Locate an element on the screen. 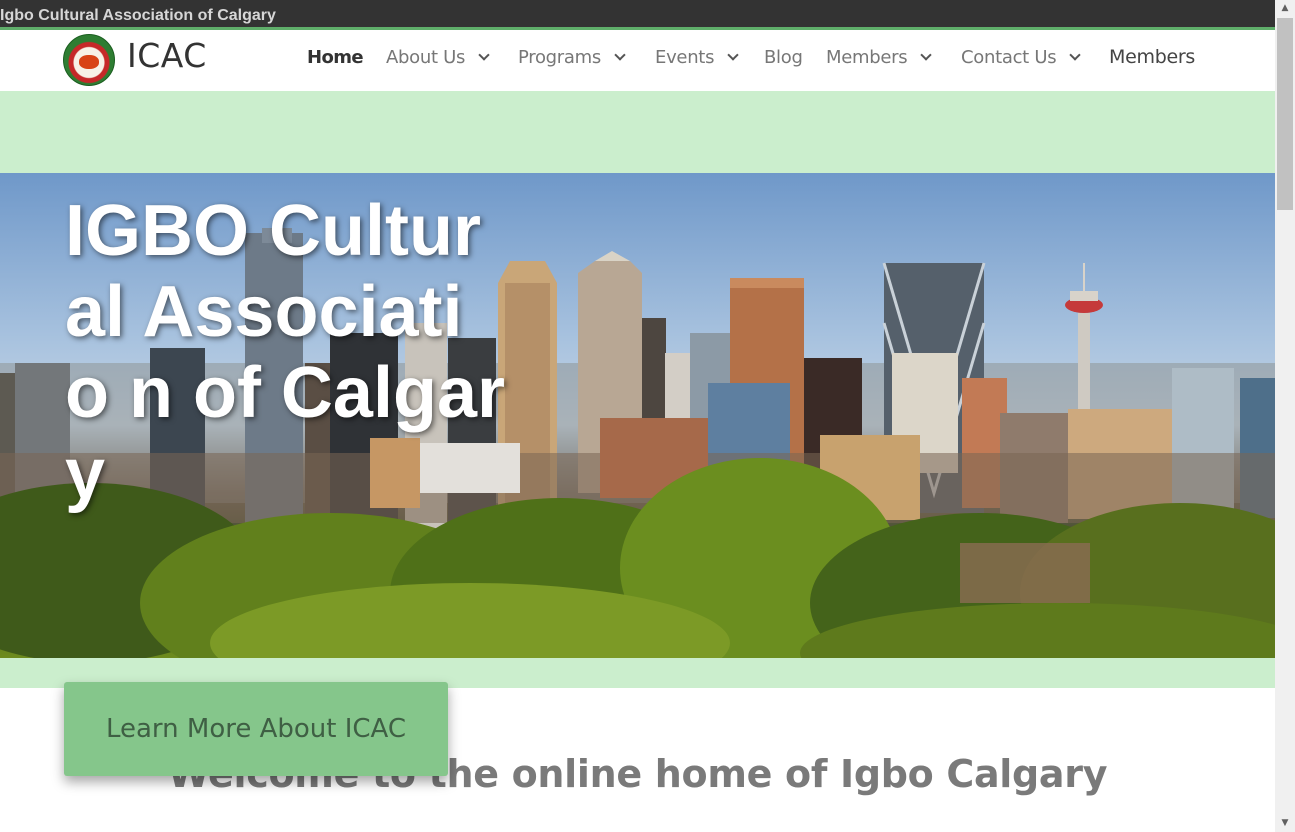 The width and height of the screenshot is (1295, 832). icac-logo is located at coordinates (89, 60).